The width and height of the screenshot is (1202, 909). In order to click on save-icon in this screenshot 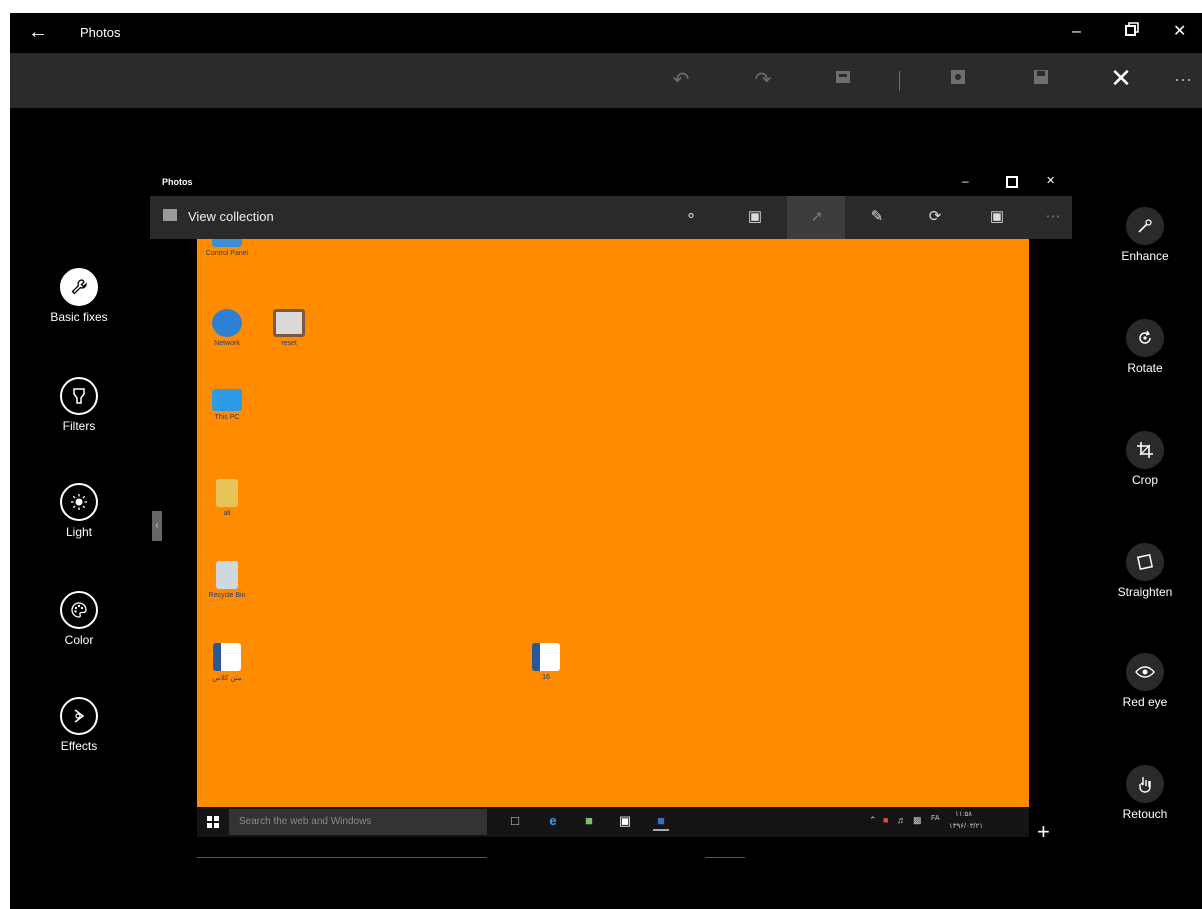, I will do `click(1041, 80)`.